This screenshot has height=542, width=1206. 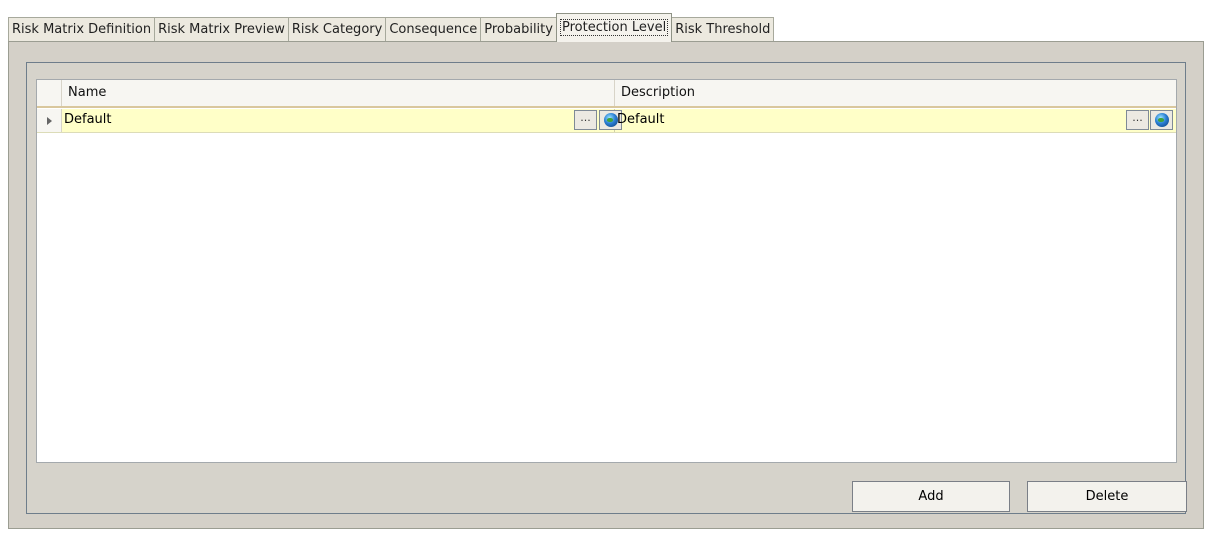 I want to click on delete-button-label: Delete, so click(x=1107, y=496).